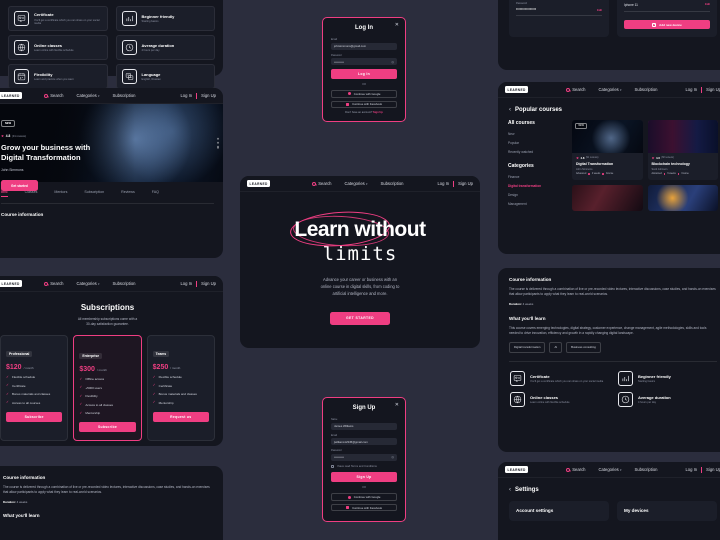  What do you see at coordinates (364, 441) in the screenshot?
I see `email-field: jwilliams12345@gmail.com` at bounding box center [364, 441].